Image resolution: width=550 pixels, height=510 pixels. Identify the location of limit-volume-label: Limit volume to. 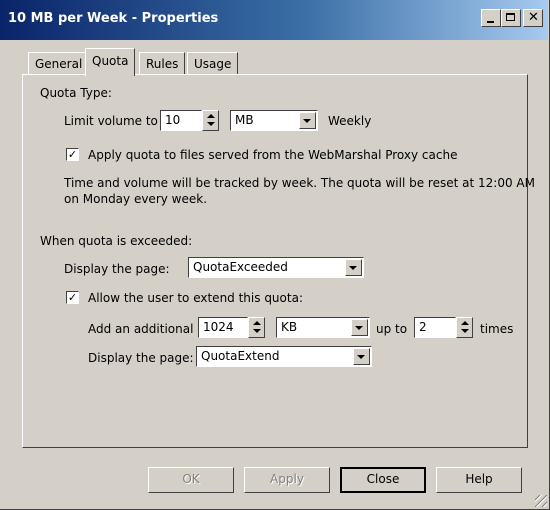
(111, 121).